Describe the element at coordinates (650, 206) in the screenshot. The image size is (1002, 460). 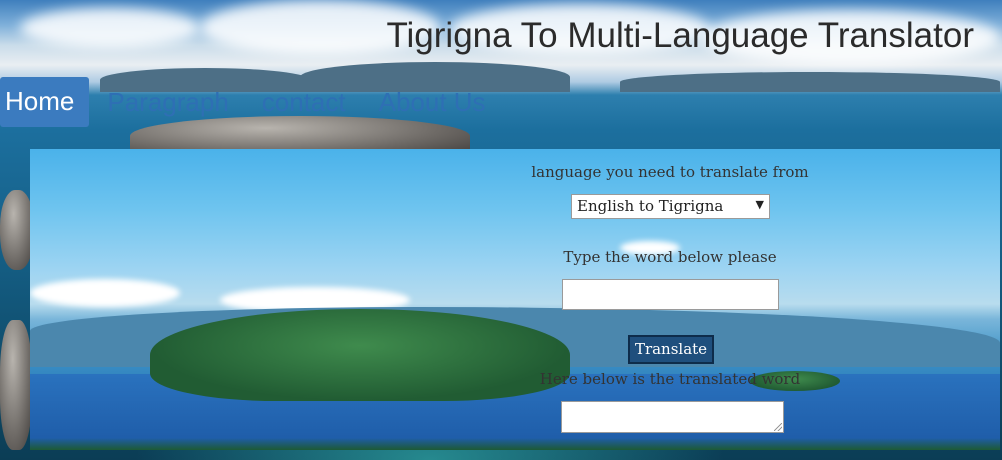
I see `language-select-value: English to Tigrigna` at that location.